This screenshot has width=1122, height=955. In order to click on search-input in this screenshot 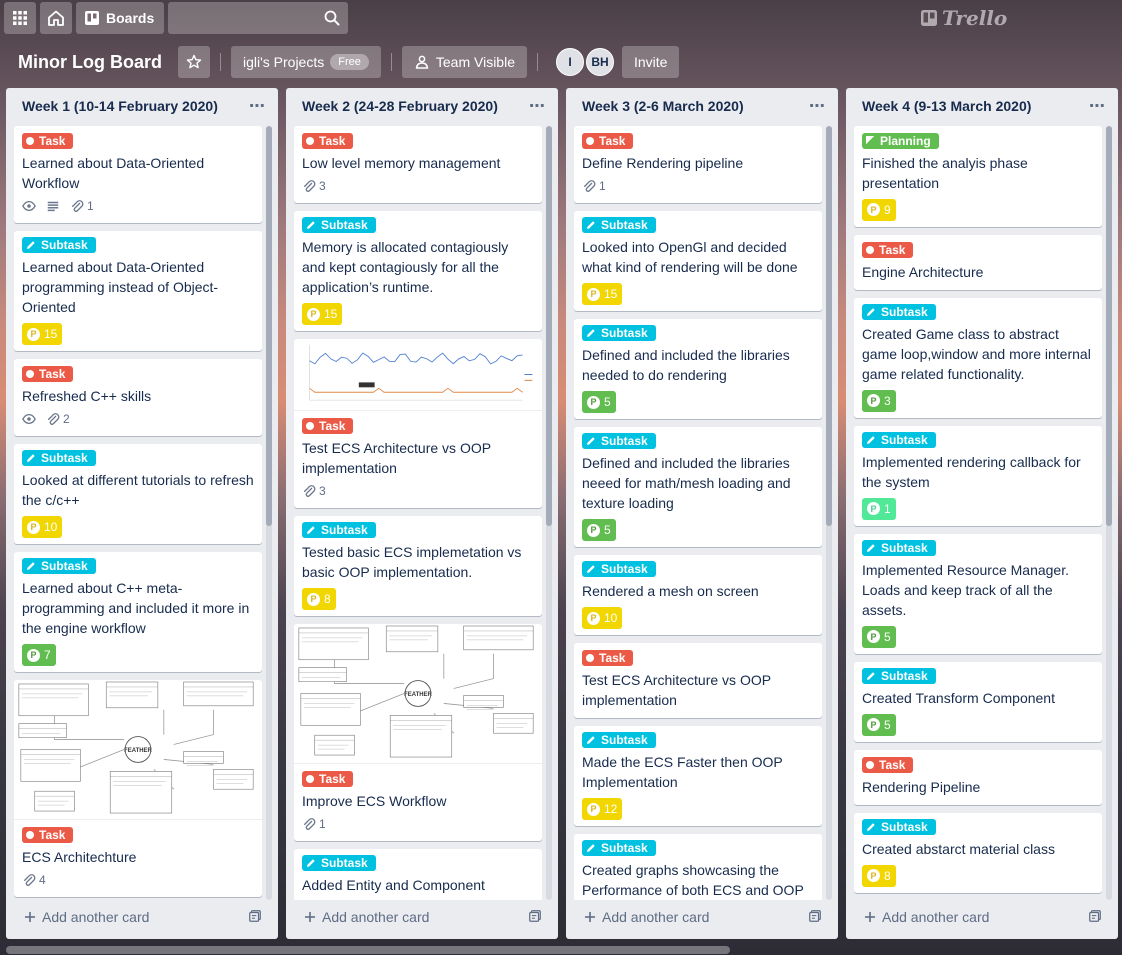, I will do `click(258, 18)`.